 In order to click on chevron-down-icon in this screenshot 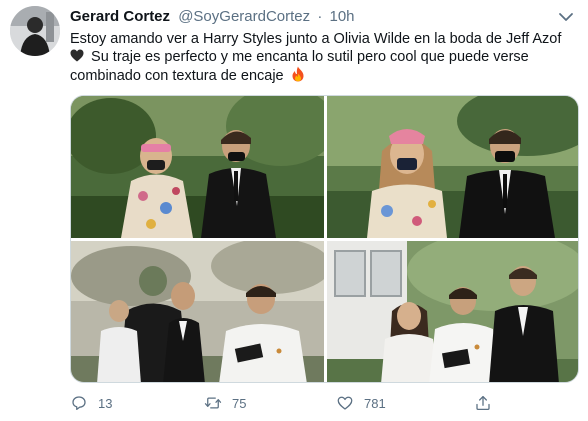, I will do `click(566, 17)`.